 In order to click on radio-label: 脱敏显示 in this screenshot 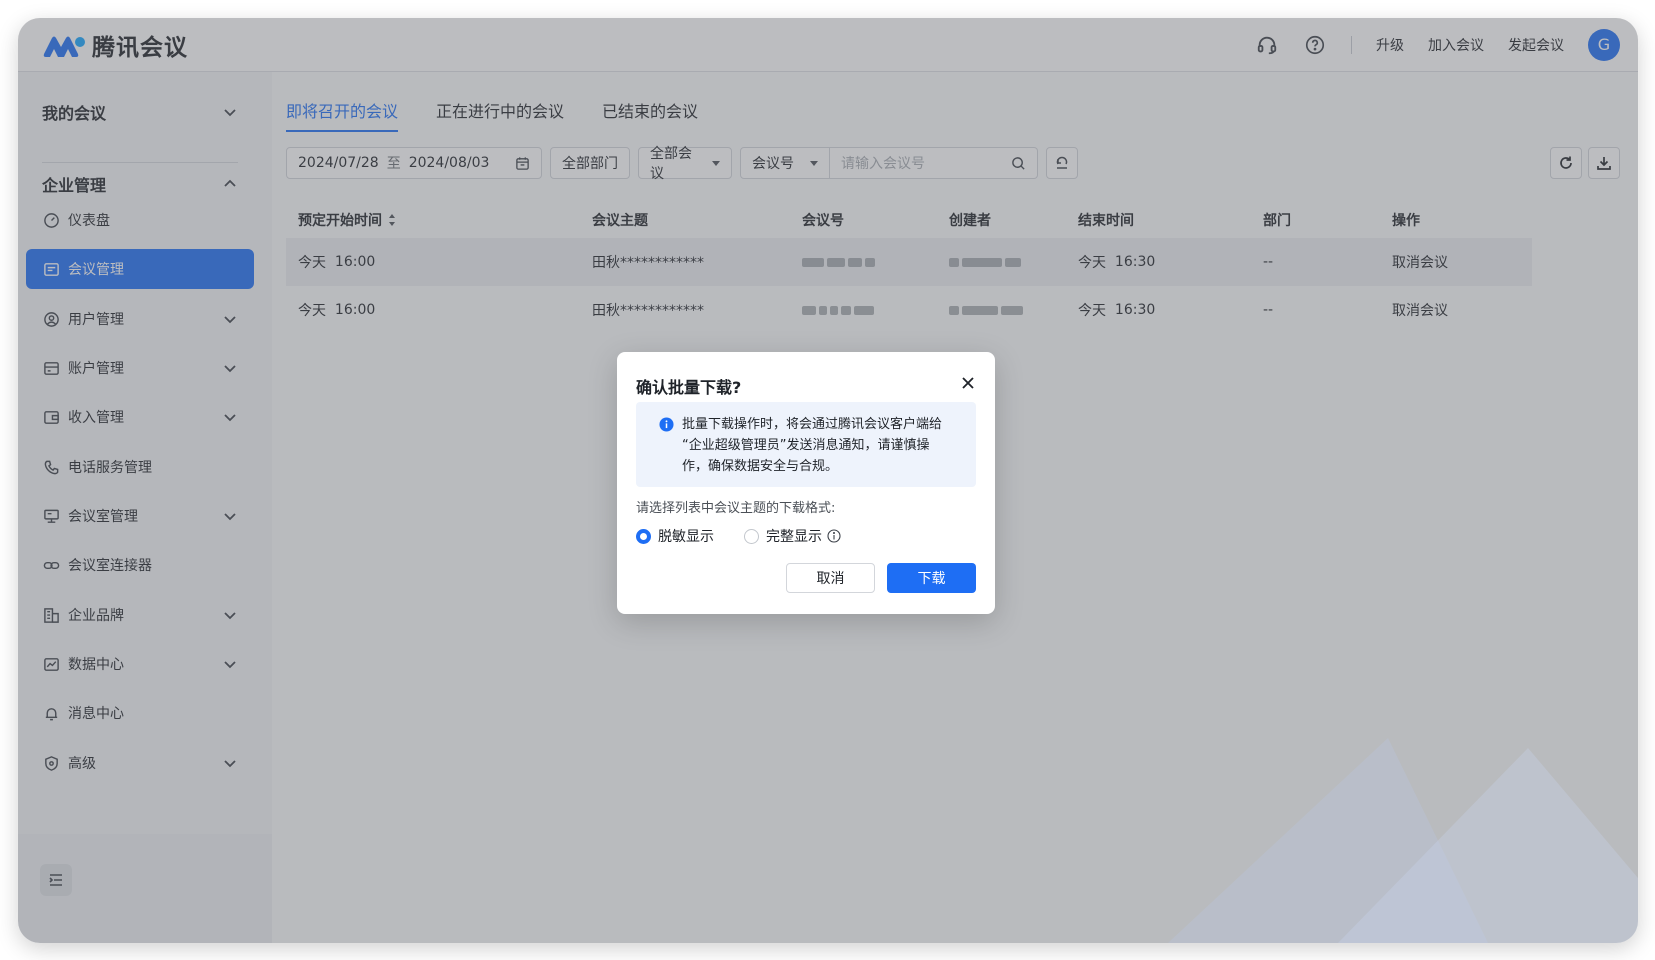, I will do `click(686, 537)`.